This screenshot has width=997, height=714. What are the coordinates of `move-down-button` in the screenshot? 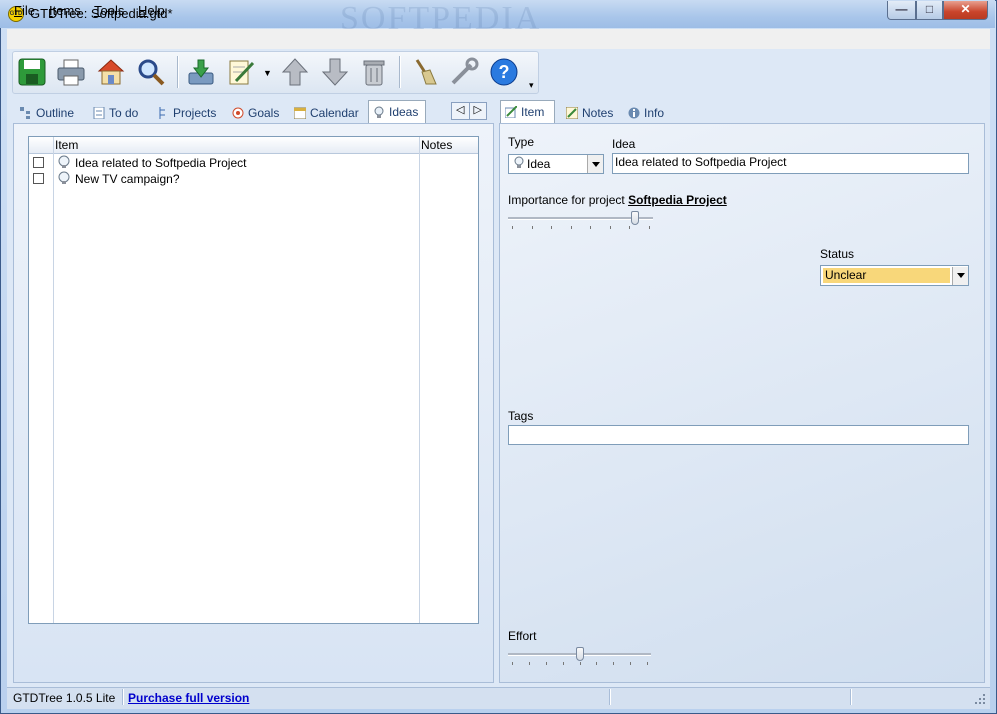 It's located at (335, 72).